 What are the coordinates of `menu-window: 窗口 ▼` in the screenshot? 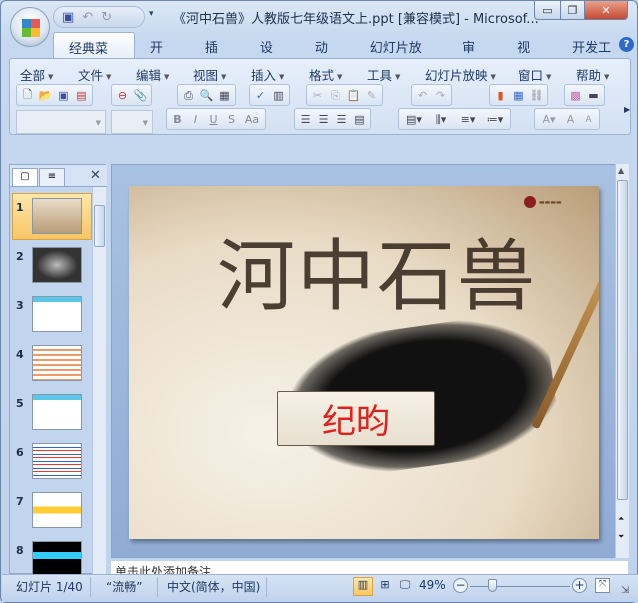 It's located at (547, 74).